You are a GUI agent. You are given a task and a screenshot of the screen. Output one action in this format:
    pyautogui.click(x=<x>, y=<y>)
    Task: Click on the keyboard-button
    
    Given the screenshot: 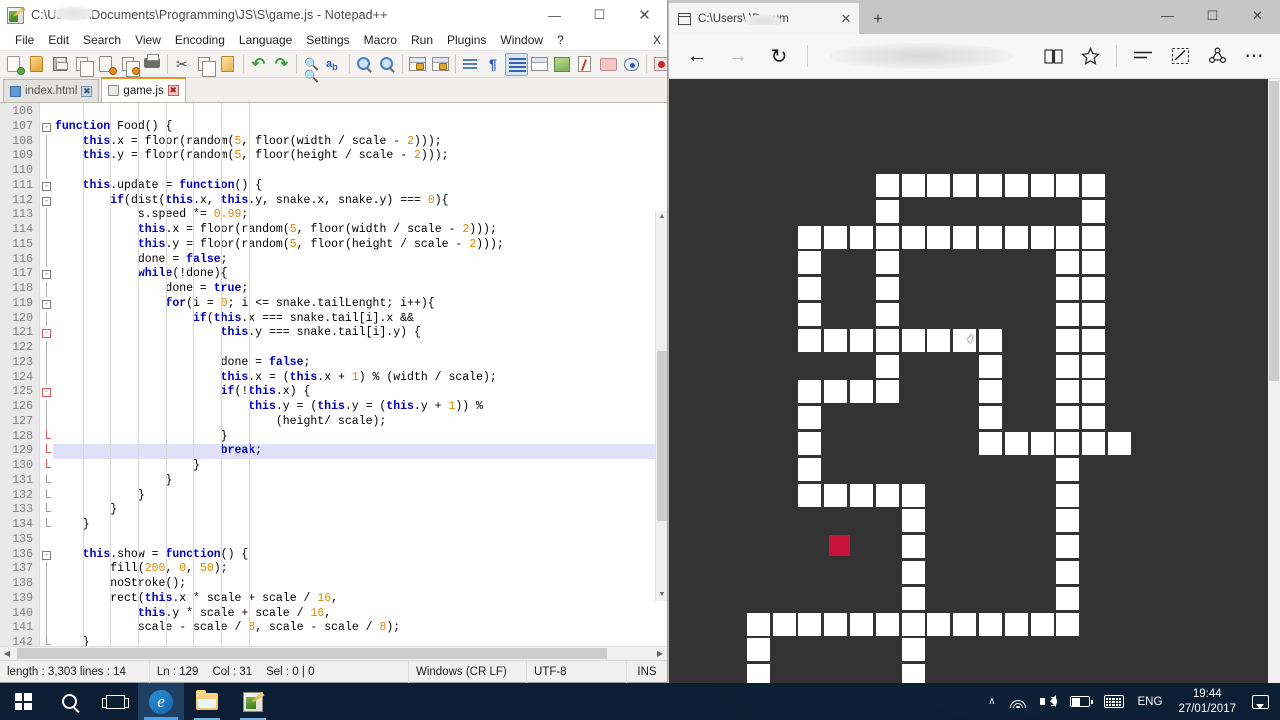 What is the action you would take?
    pyautogui.click(x=1114, y=701)
    